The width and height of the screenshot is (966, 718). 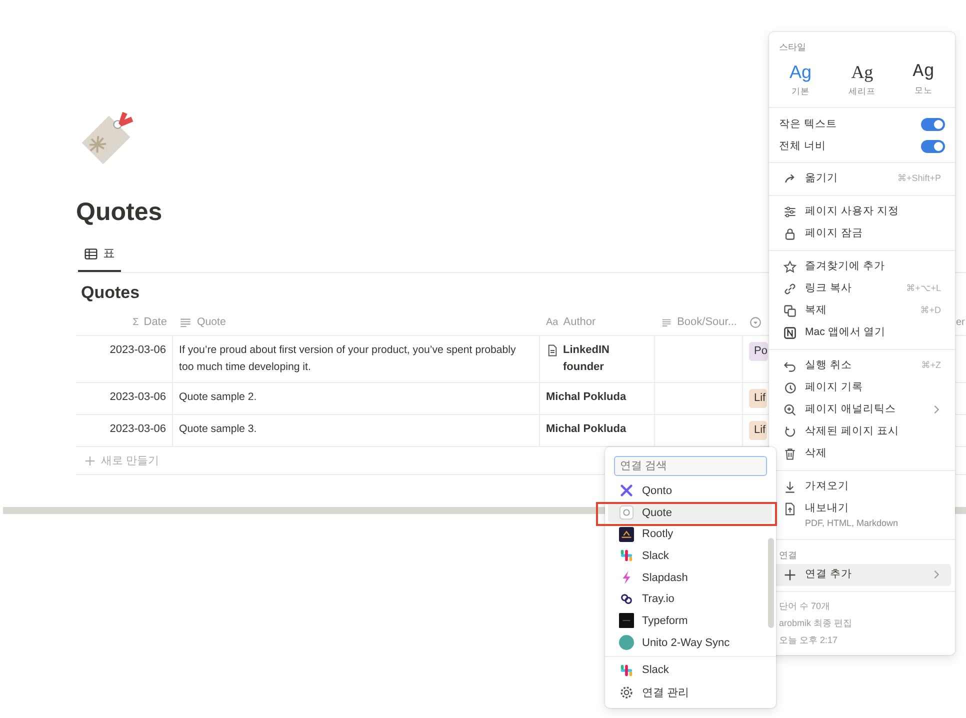 What do you see at coordinates (356, 398) in the screenshot?
I see `quote-cell: Quote sample 2.` at bounding box center [356, 398].